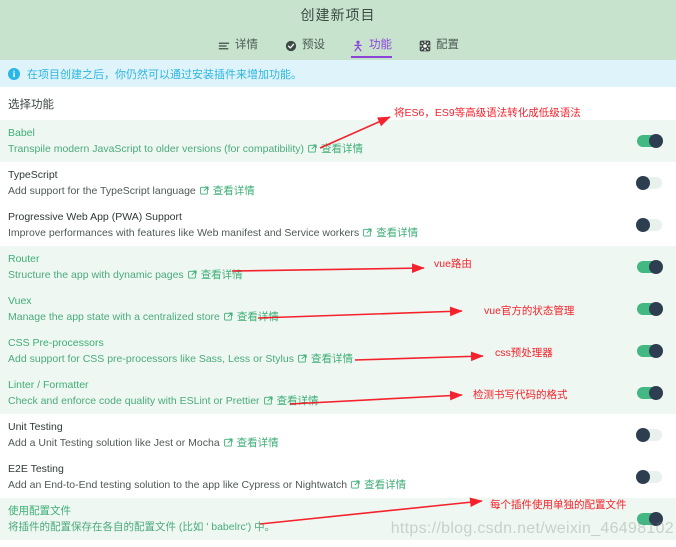 This screenshot has width=676, height=547. Describe the element at coordinates (313, 44) in the screenshot. I see `tab-label: 预设` at that location.